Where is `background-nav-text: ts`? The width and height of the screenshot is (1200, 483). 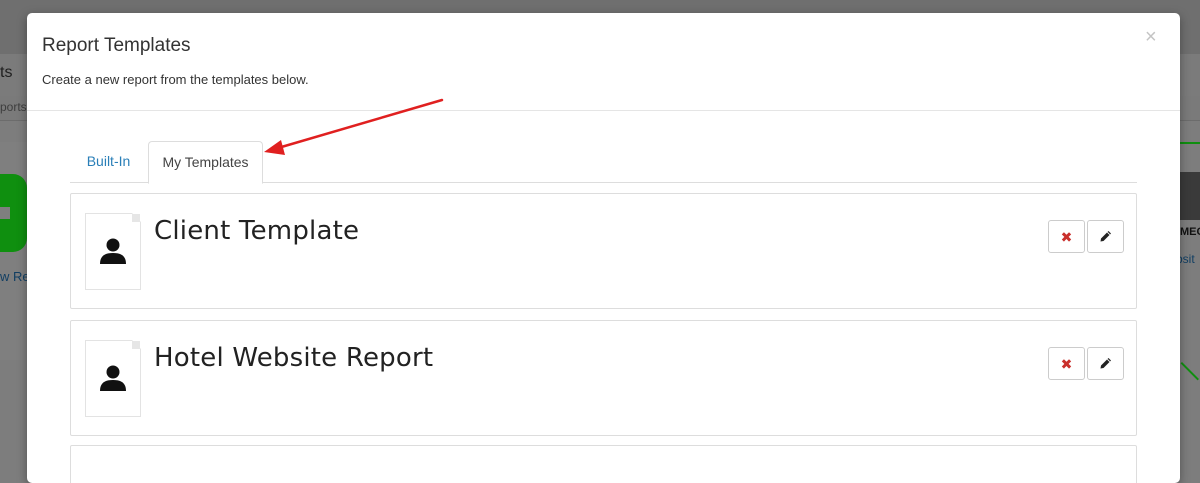
background-nav-text: ts is located at coordinates (6, 72).